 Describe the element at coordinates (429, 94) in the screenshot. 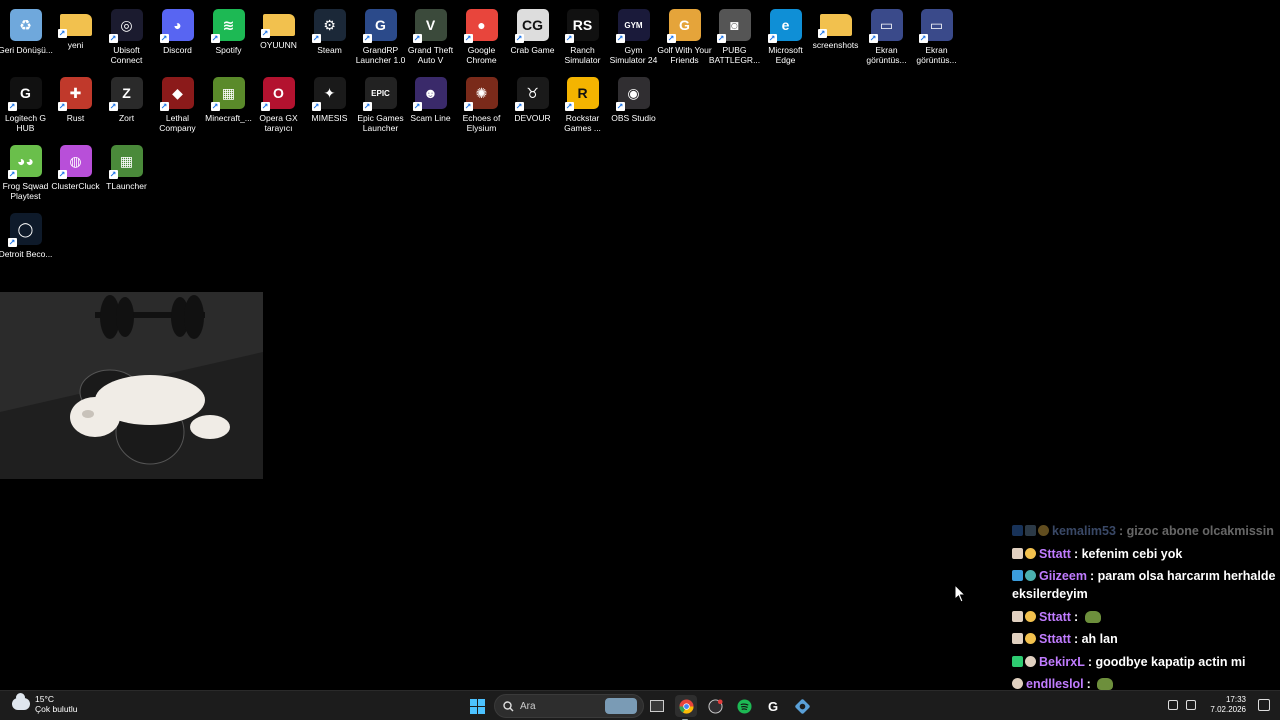

I see `scam-line-icon: ☻ ↗` at that location.